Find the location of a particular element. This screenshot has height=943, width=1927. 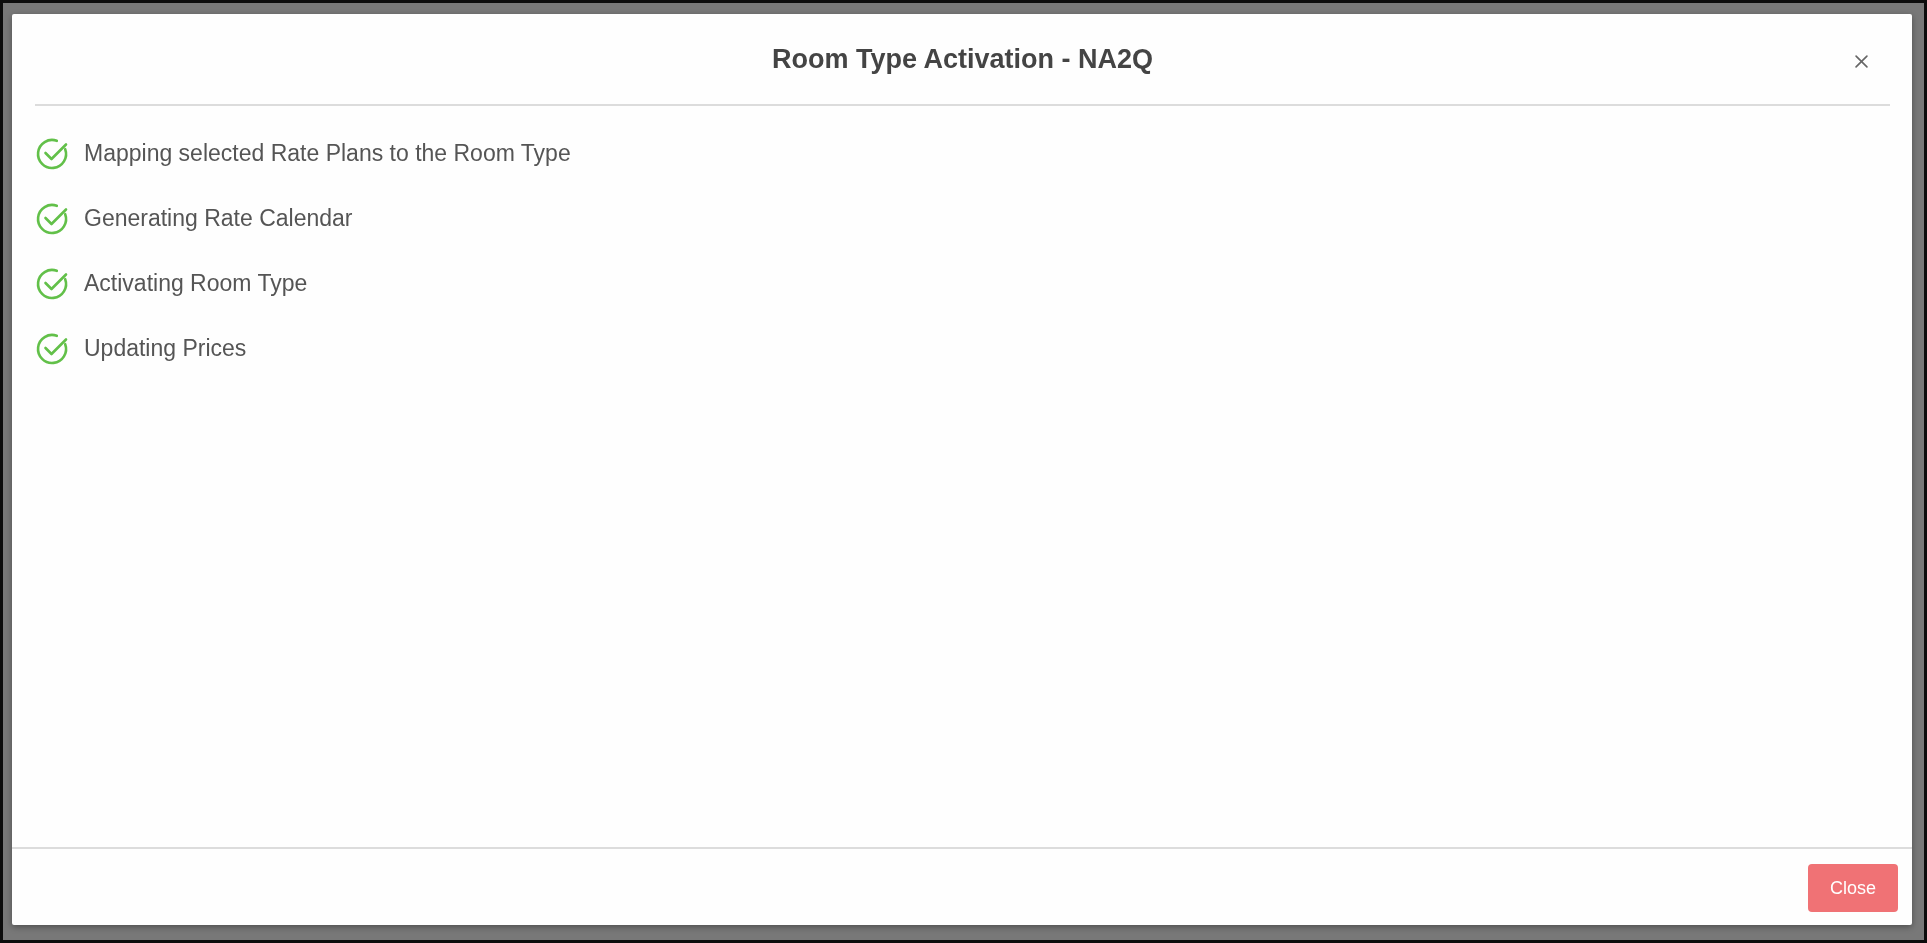

step-label: Generating Rate Calendar is located at coordinates (218, 218).